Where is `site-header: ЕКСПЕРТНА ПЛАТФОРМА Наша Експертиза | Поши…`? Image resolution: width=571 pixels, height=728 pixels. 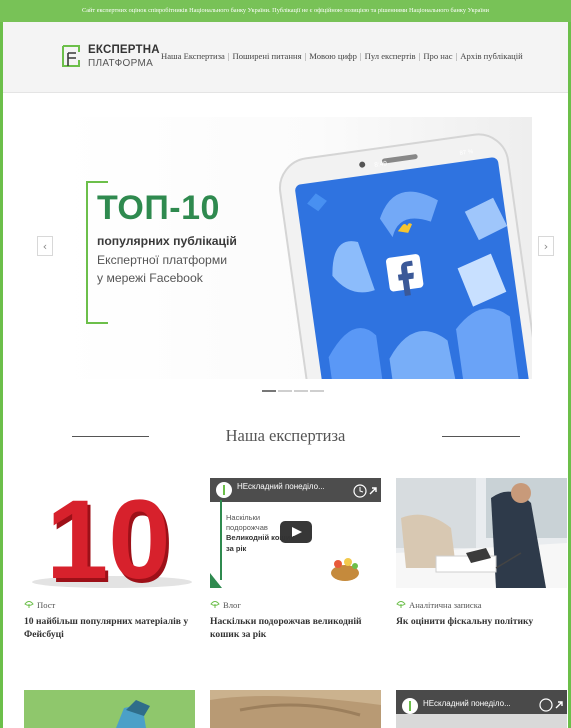
site-header: ЕКСПЕРТНА ПЛАТФОРМА Наша Експертиза | Поши… is located at coordinates (285, 57).